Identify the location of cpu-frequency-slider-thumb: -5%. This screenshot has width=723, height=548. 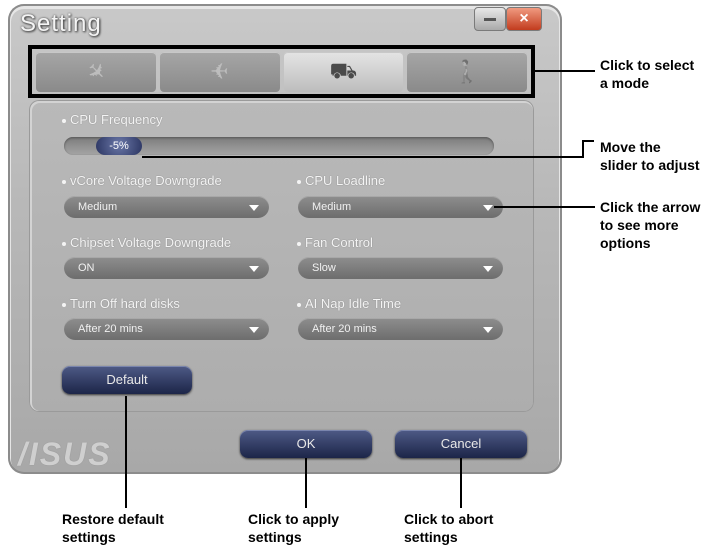
(119, 146).